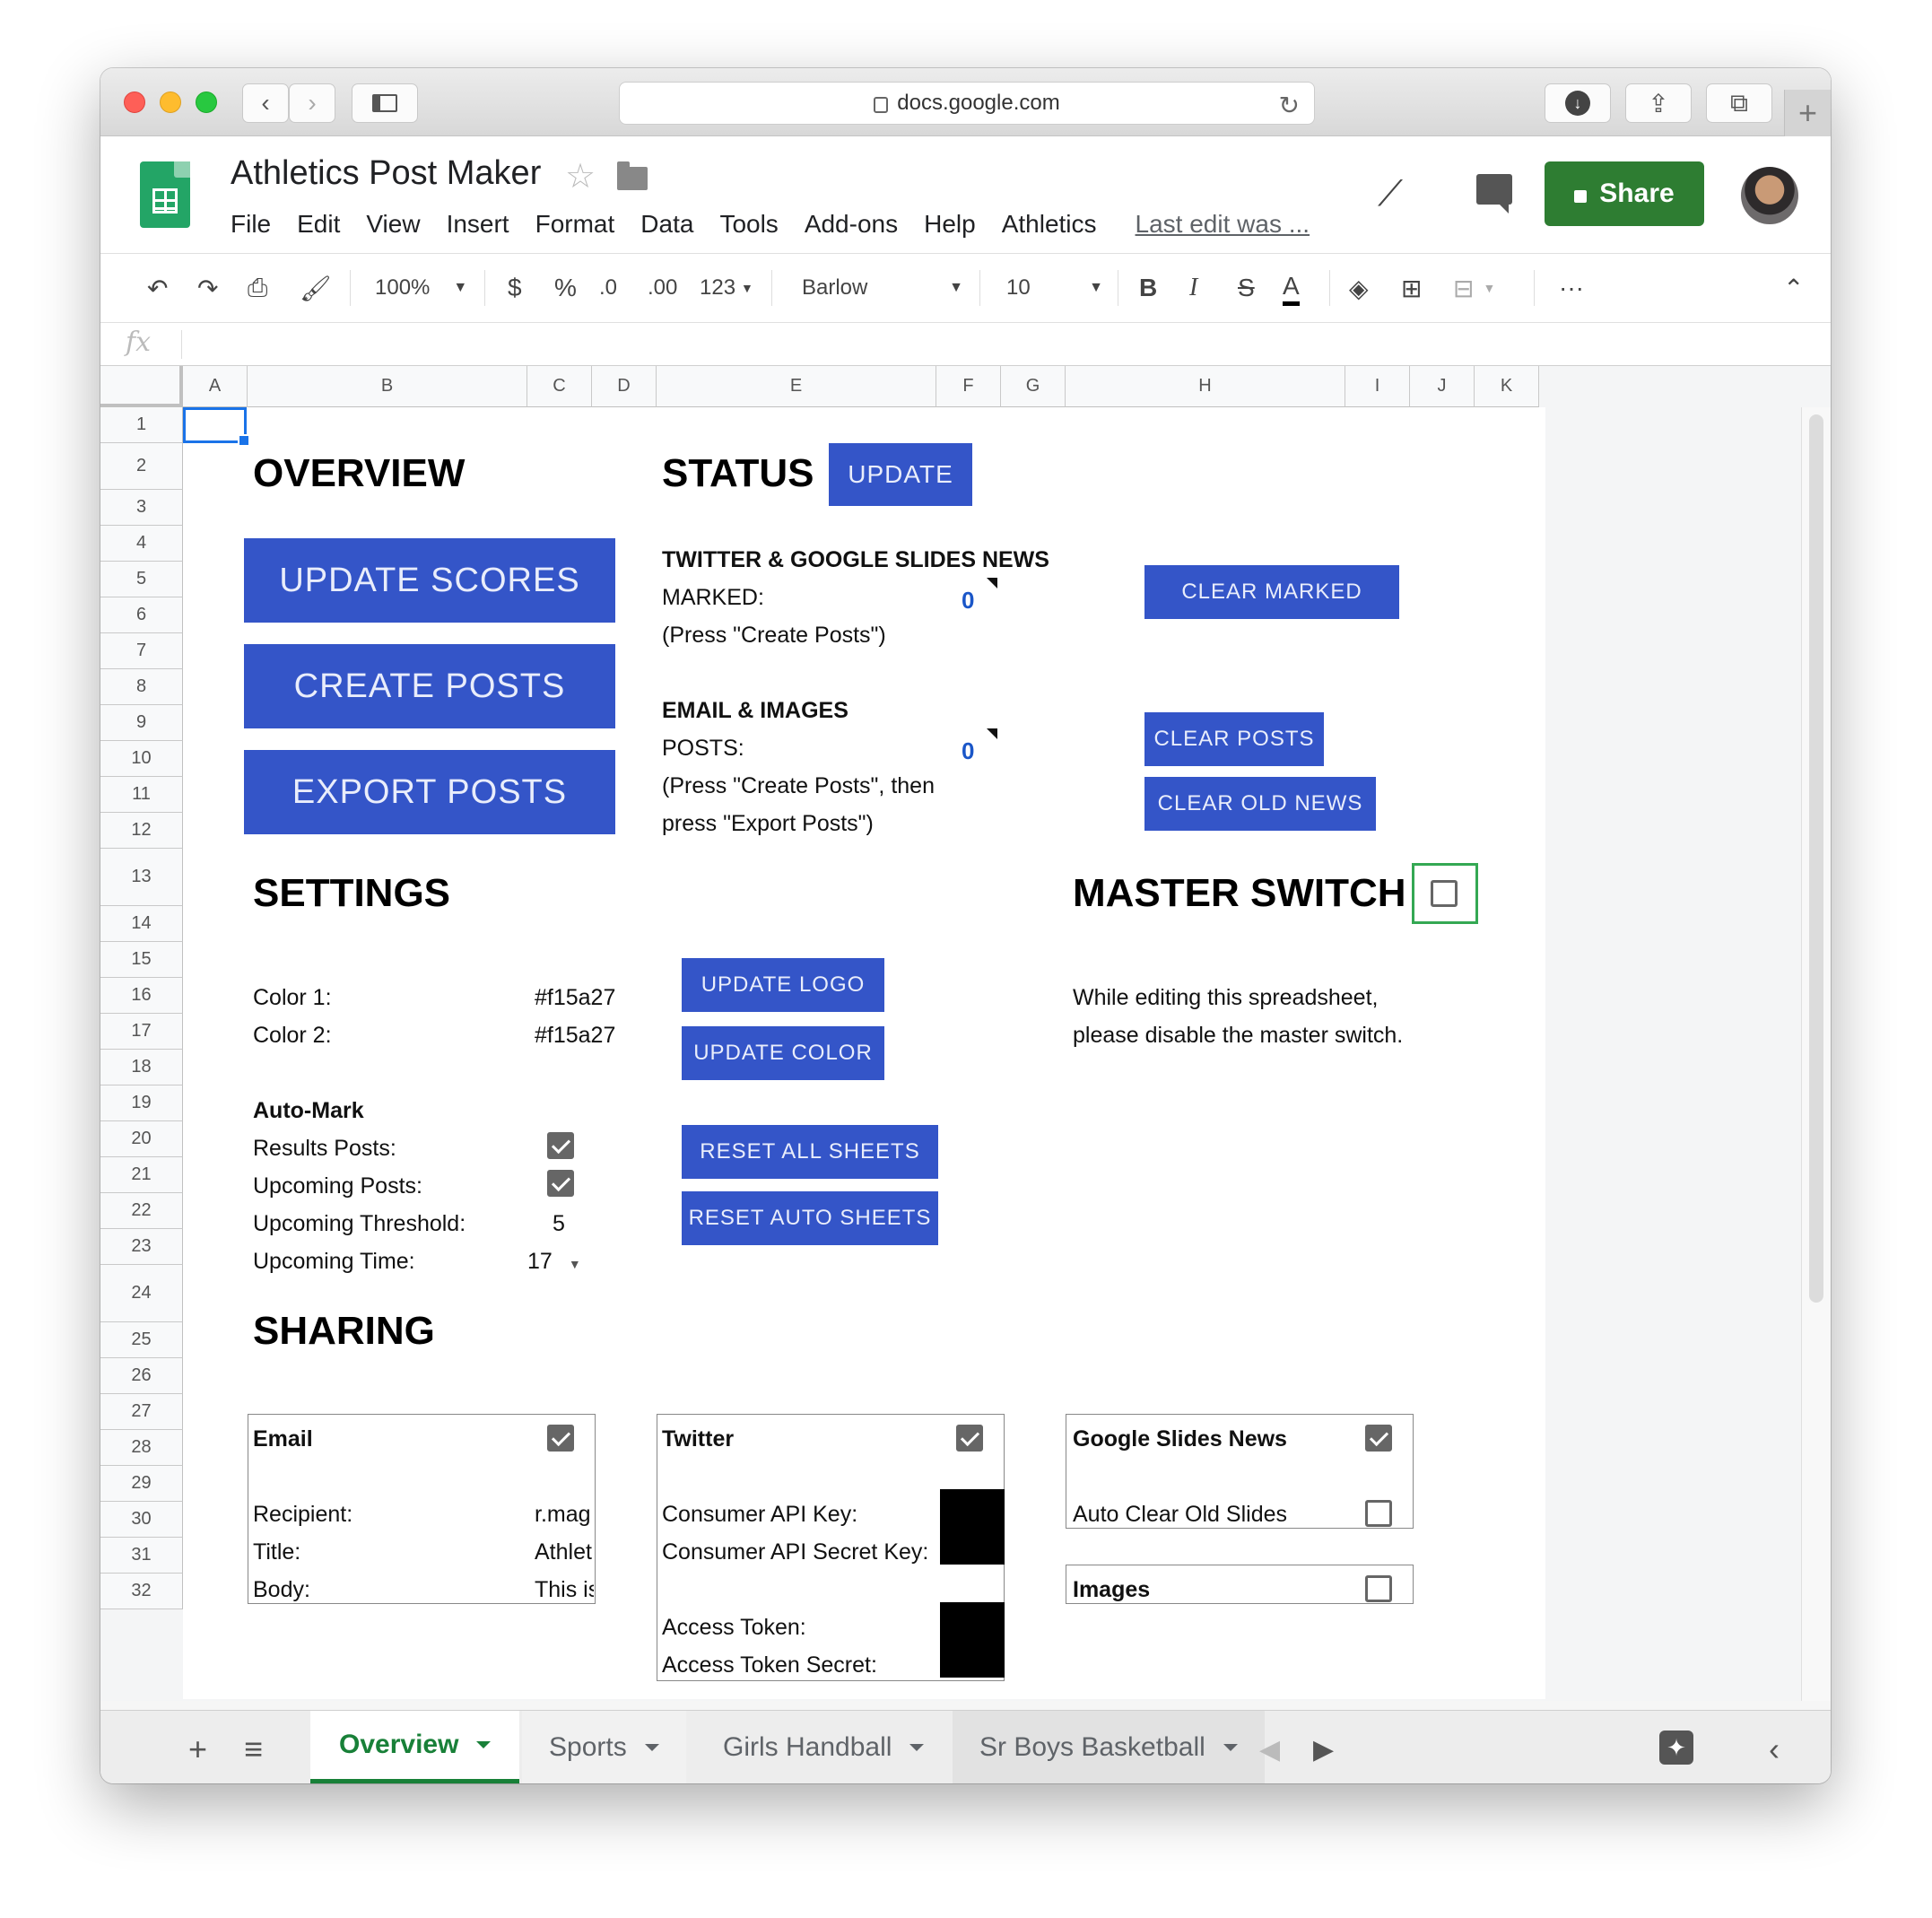  What do you see at coordinates (141, 1448) in the screenshot?
I see `row-header: 28` at bounding box center [141, 1448].